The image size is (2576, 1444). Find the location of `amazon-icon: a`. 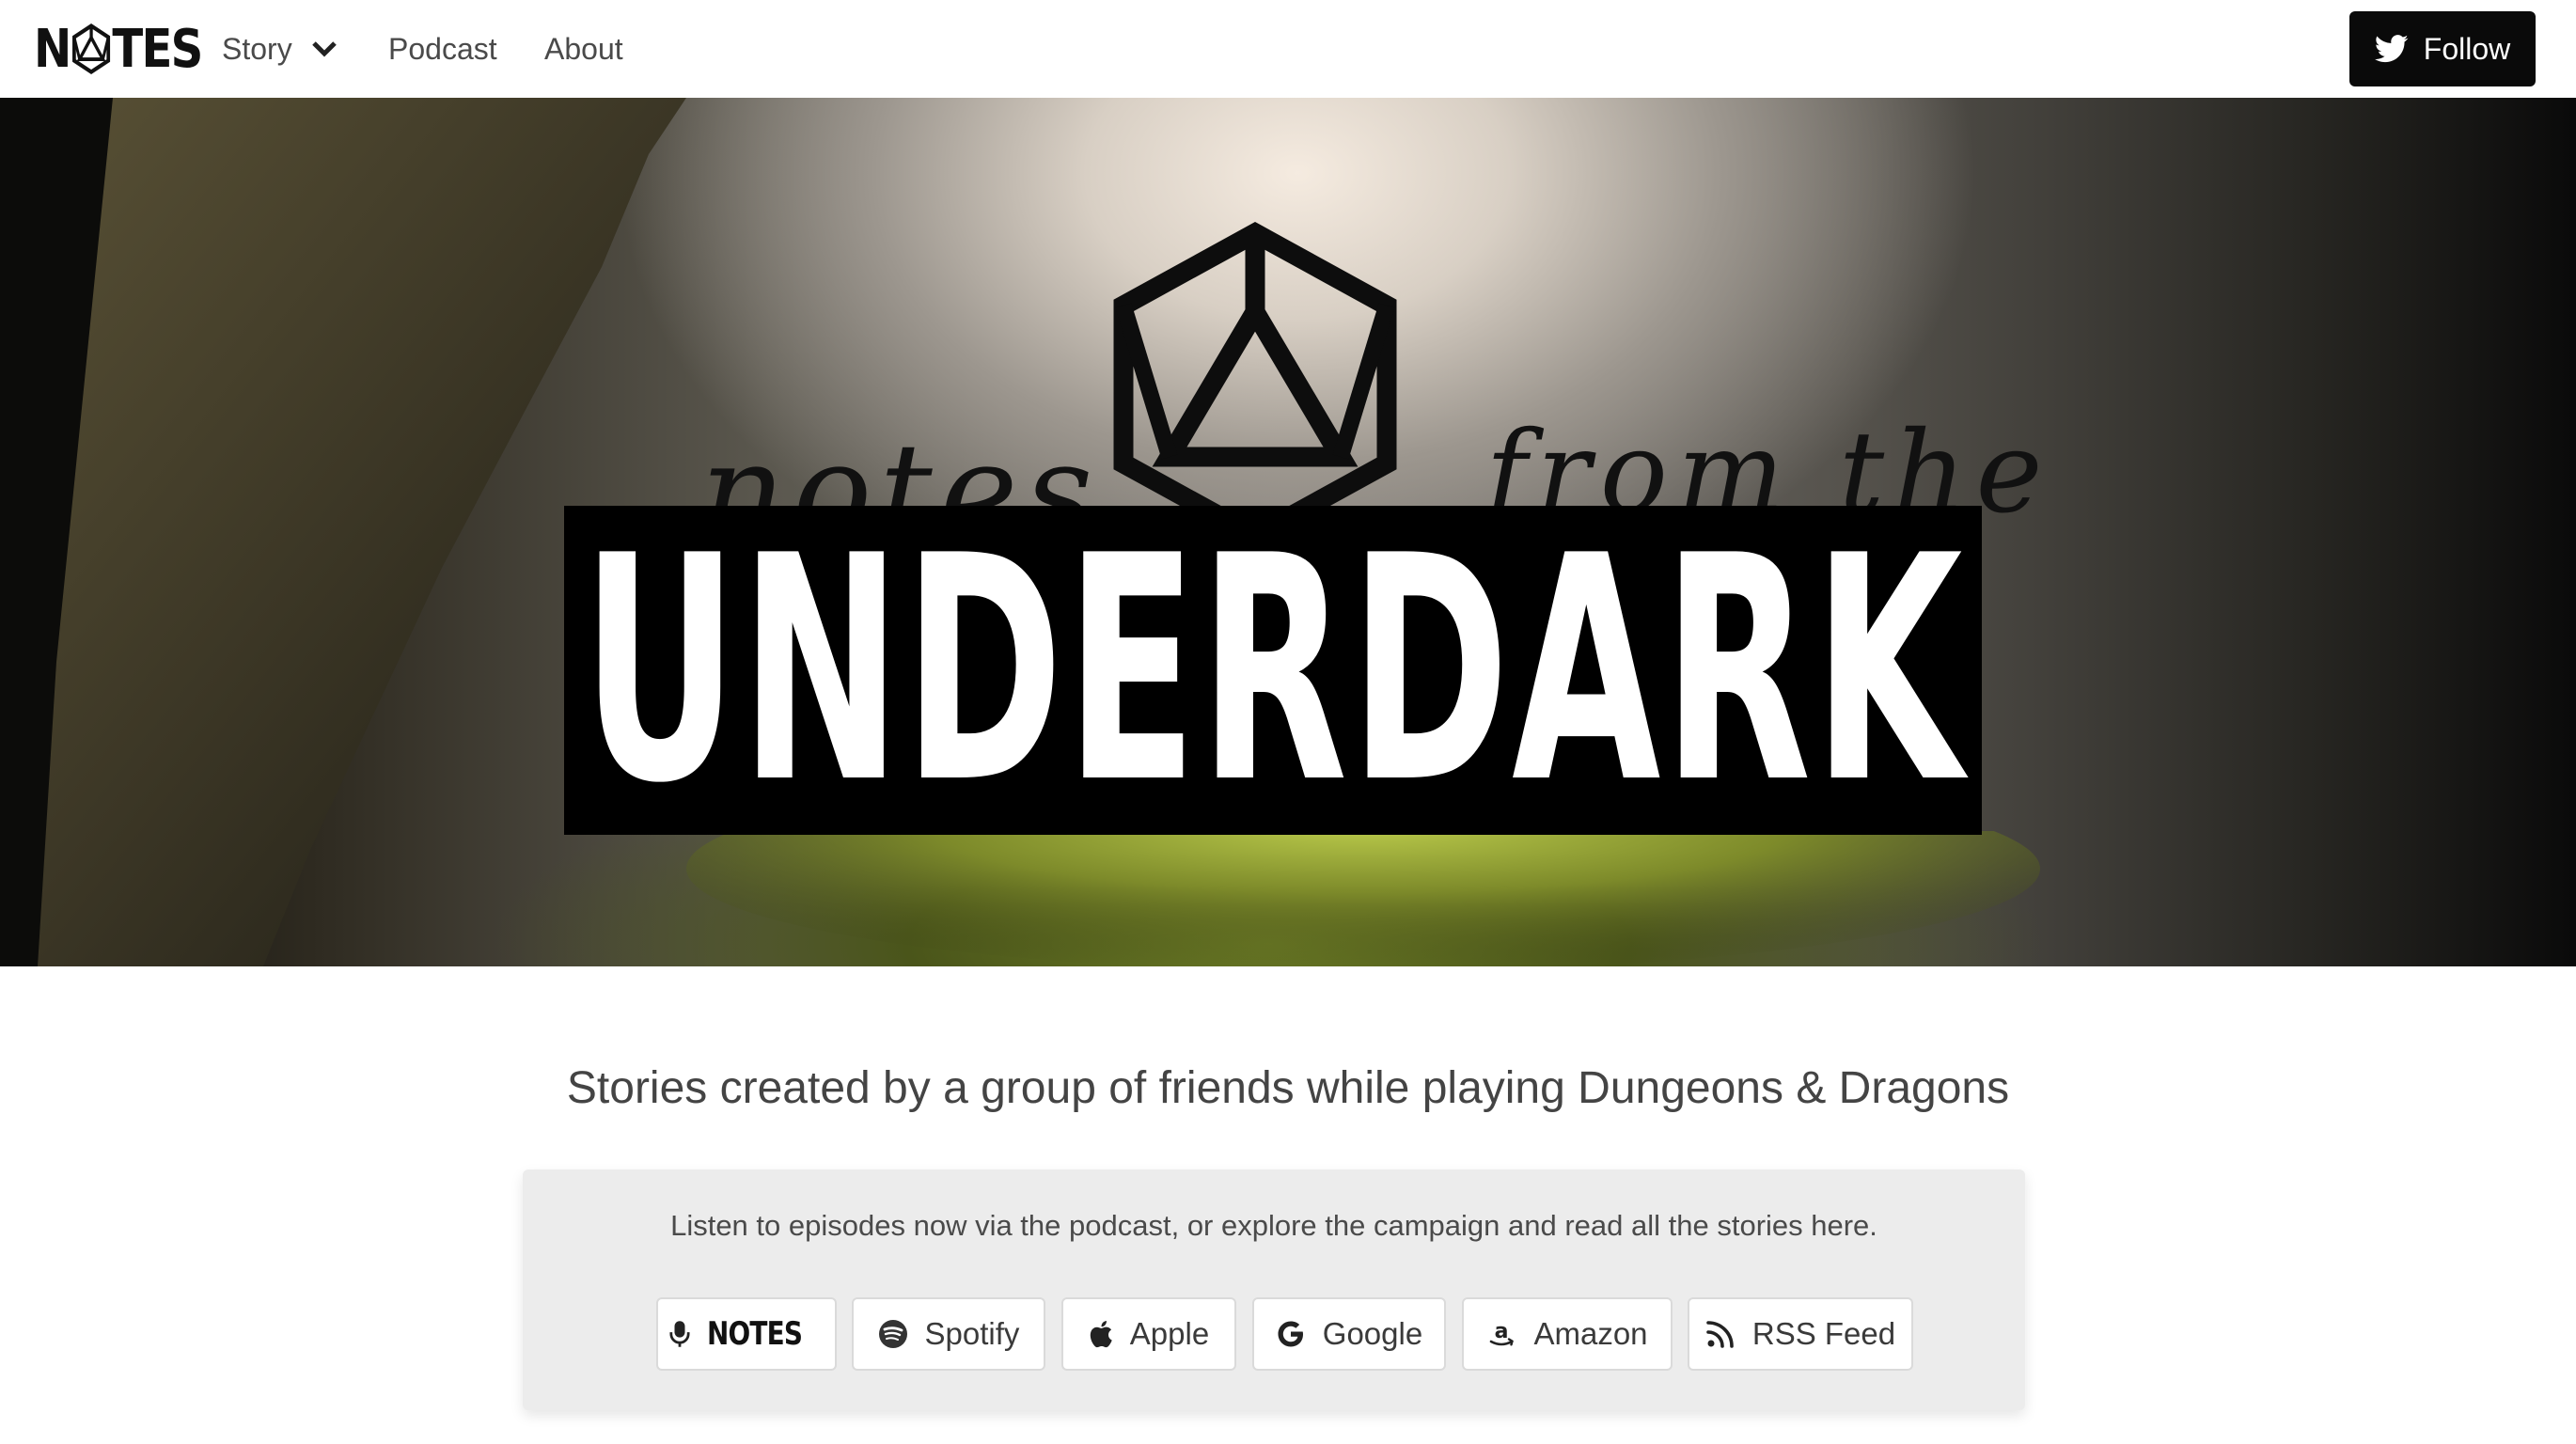

amazon-icon: a is located at coordinates (1503, 1333).